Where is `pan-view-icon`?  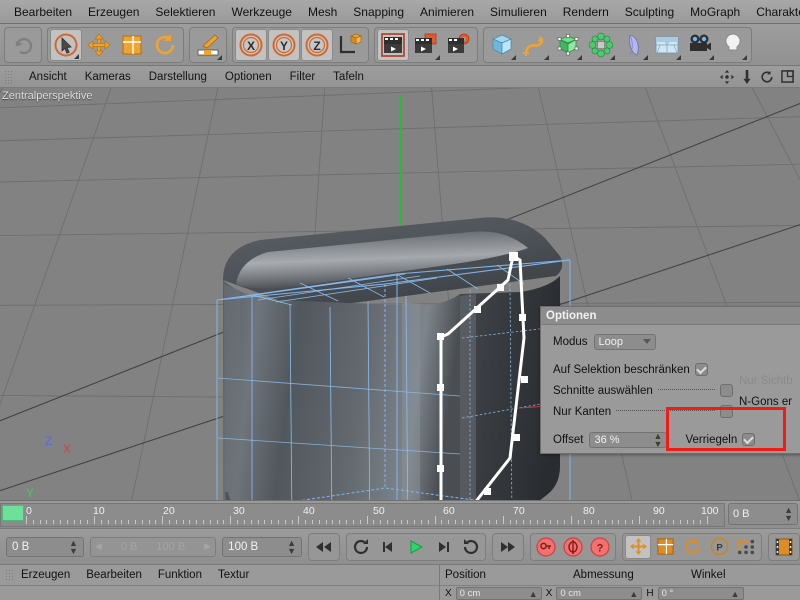 pan-view-icon is located at coordinates (727, 76).